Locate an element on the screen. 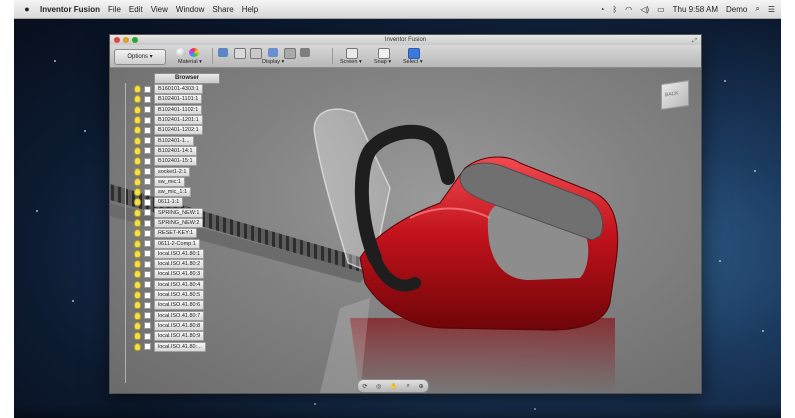 The image size is (795, 418). time-machine-icon: ◔ is located at coordinates (602, 9).